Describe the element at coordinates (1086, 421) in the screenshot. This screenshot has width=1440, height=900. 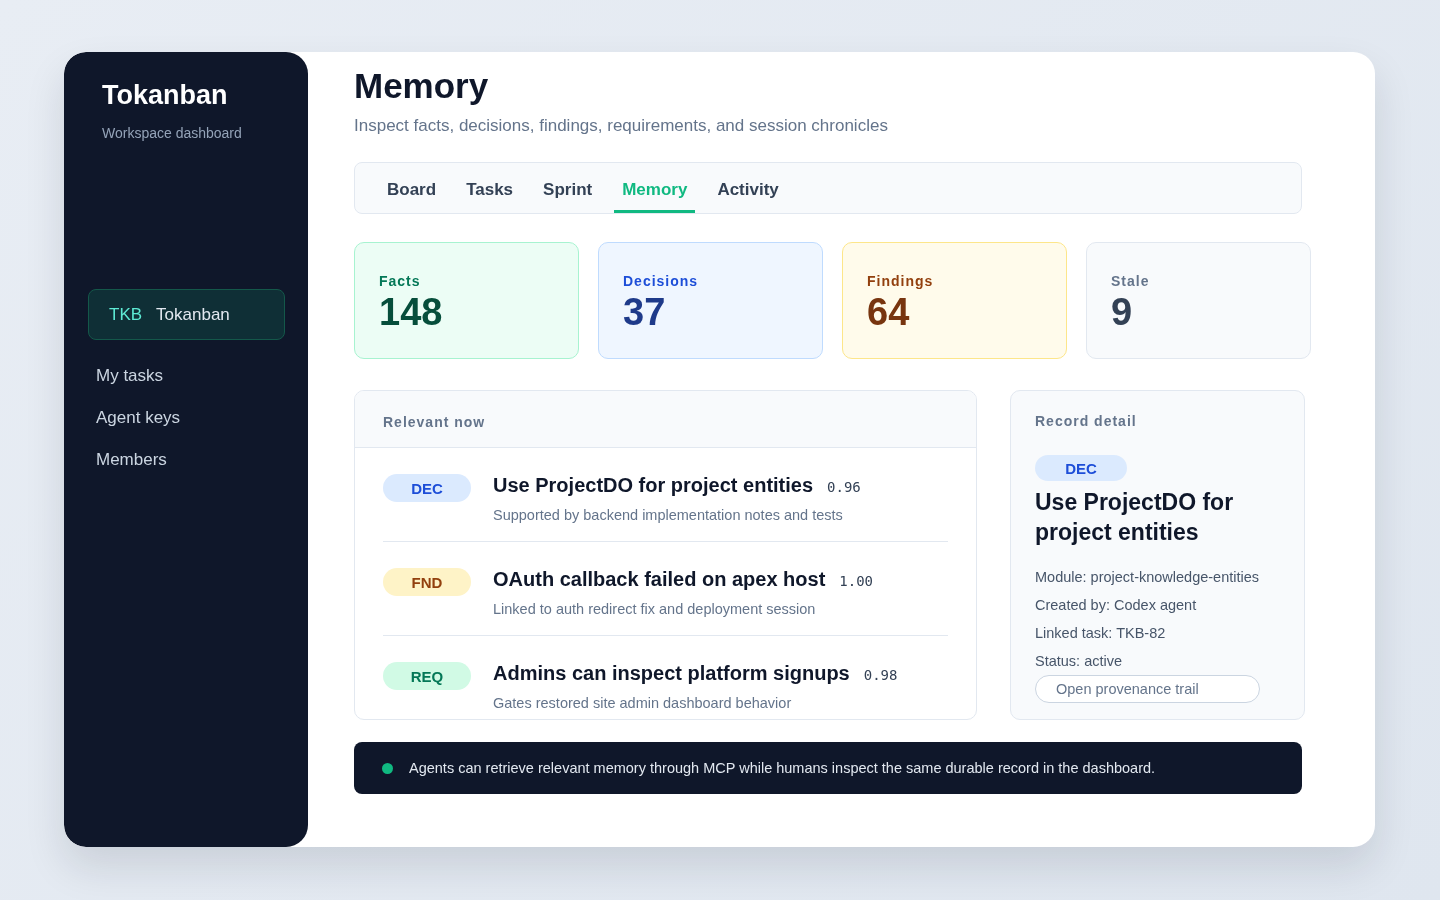
I see `panel-heading: Record detail` at that location.